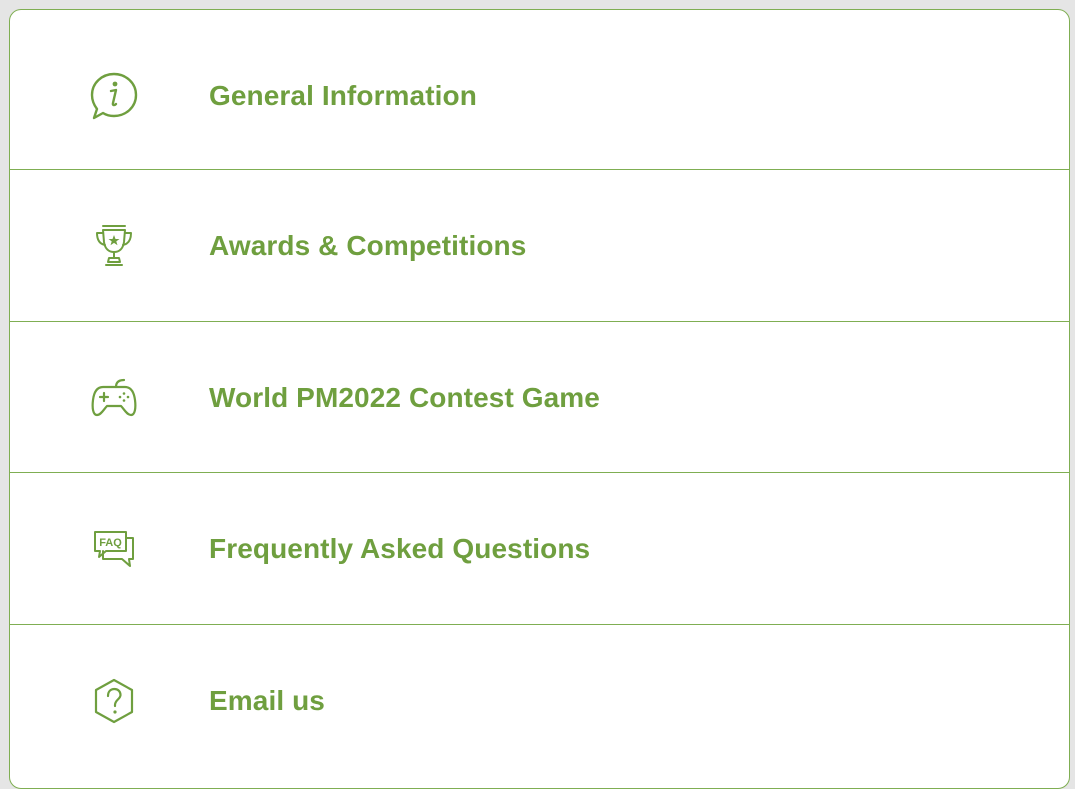 The height and width of the screenshot is (789, 1075). Describe the element at coordinates (368, 245) in the screenshot. I see `menu-item-label: Awards & Competitions` at that location.